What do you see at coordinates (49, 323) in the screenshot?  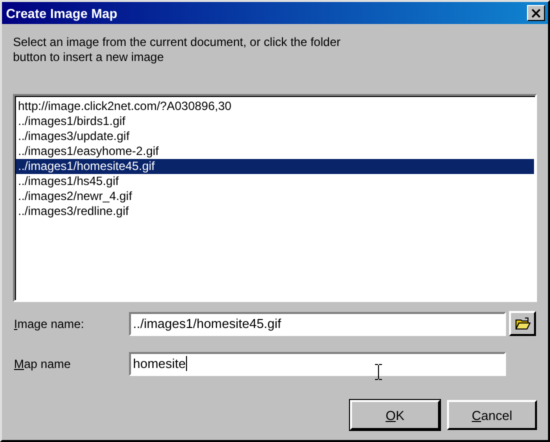 I see `field-label: Image name:` at bounding box center [49, 323].